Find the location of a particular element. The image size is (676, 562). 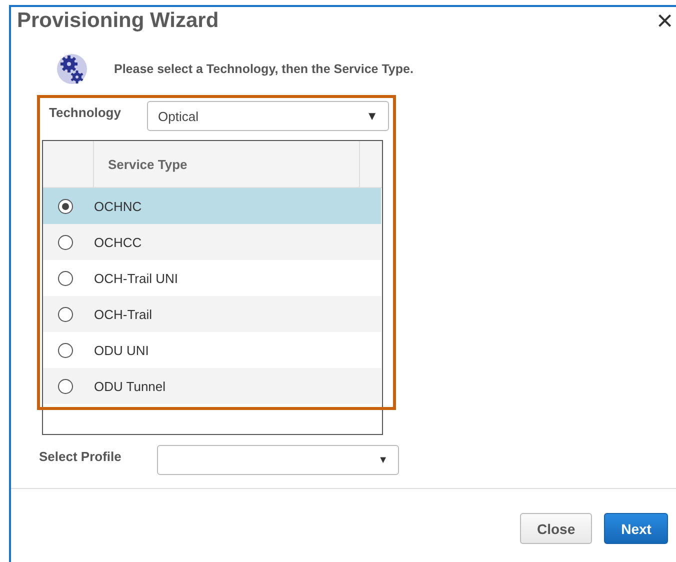

dialog-title: Provisioning Wizard is located at coordinates (118, 21).